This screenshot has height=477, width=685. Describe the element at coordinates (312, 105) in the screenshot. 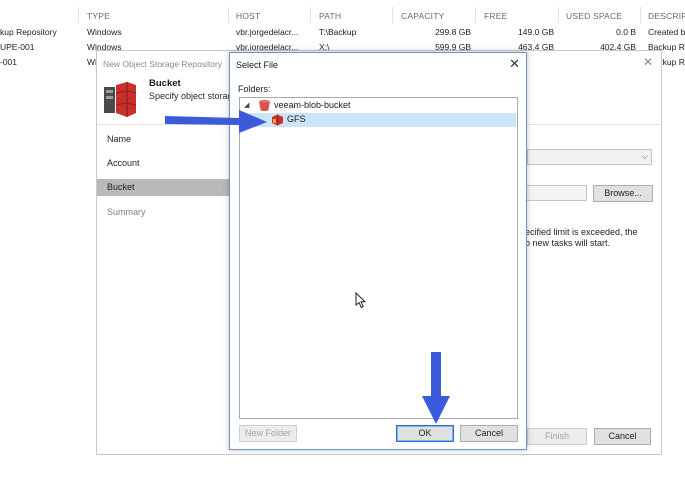

I see `tree-item-label: veeam-blob-bucket` at that location.